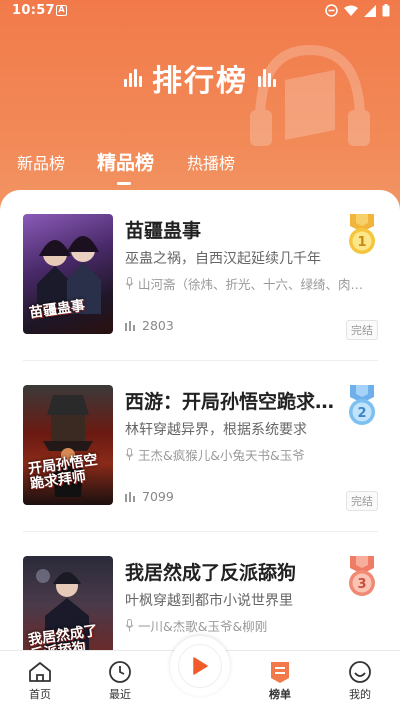 This screenshot has height=711, width=400. What do you see at coordinates (232, 229) in the screenshot?
I see `book-title: 苗疆蛊事` at bounding box center [232, 229].